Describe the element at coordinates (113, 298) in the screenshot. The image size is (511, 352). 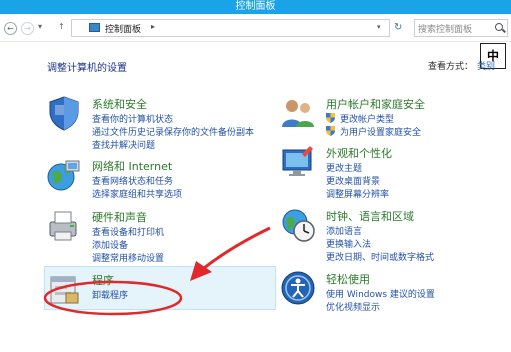
I see `red-circle-annotation` at that location.